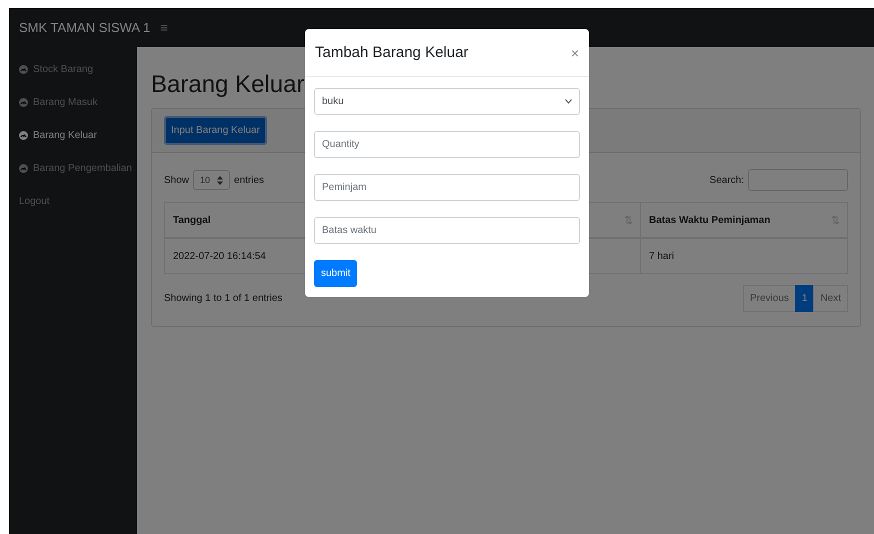 The width and height of the screenshot is (874, 534). I want to click on entries-label: entries, so click(249, 180).